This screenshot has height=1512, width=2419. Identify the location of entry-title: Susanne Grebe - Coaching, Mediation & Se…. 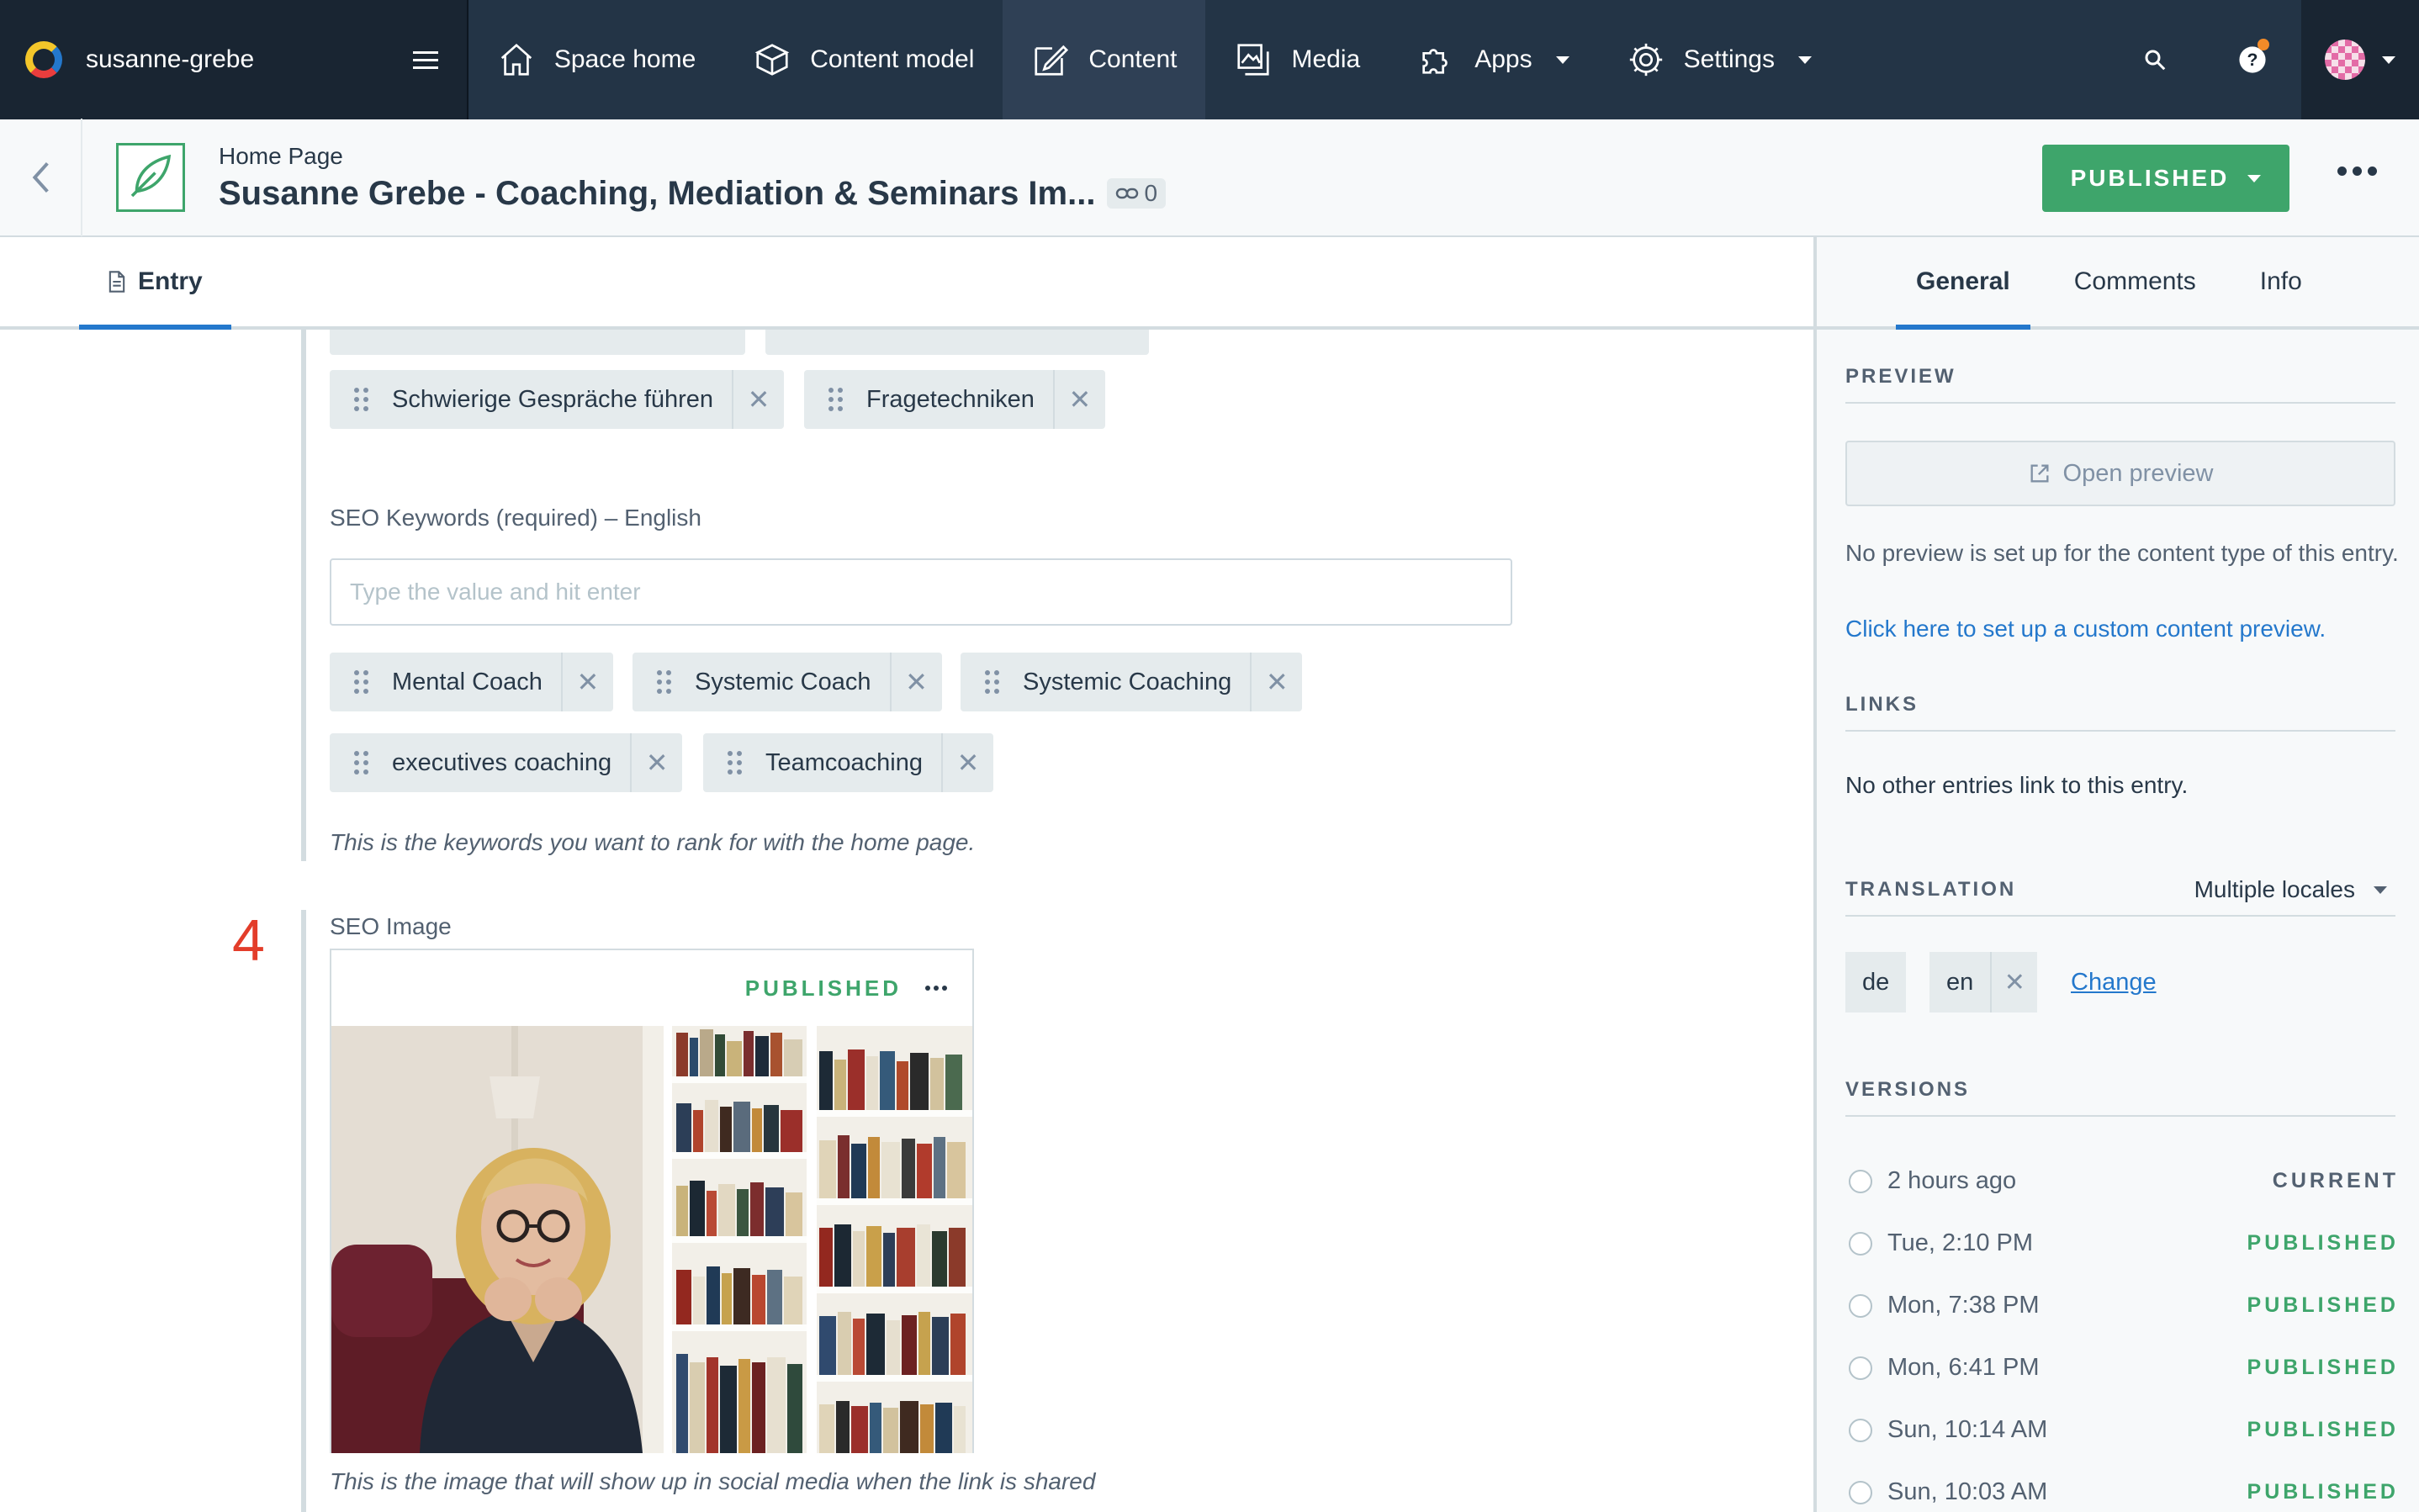
(657, 193).